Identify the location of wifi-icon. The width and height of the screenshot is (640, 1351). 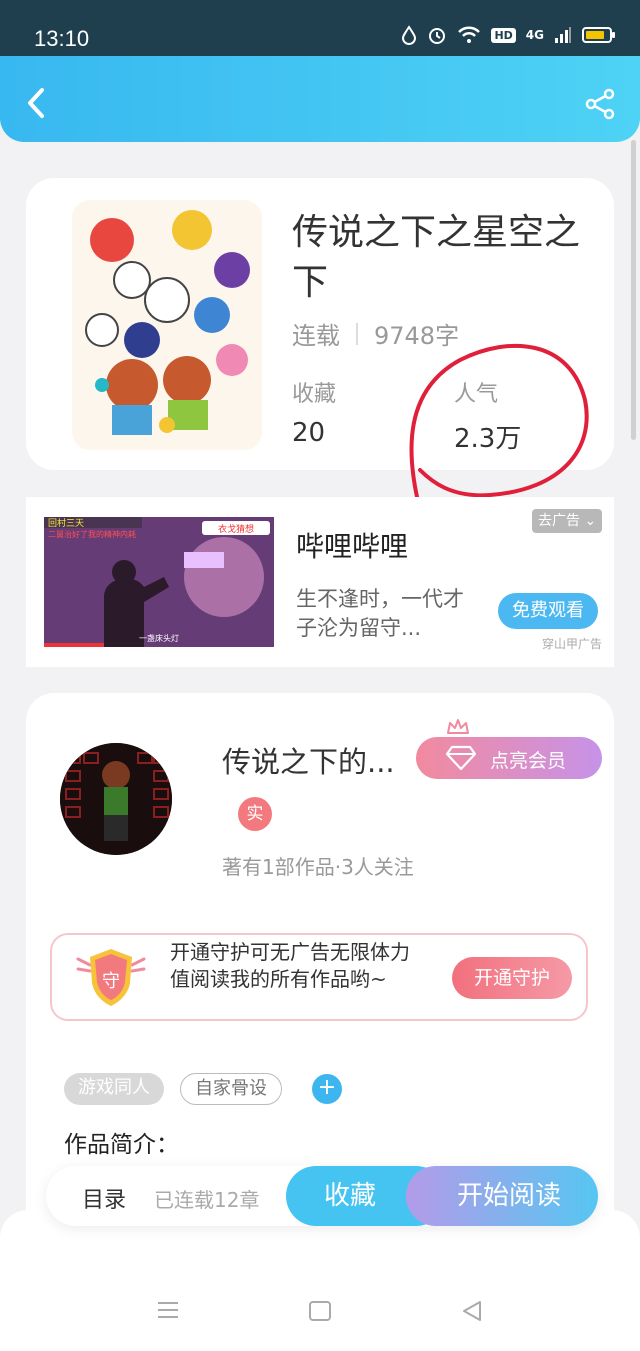
(469, 34).